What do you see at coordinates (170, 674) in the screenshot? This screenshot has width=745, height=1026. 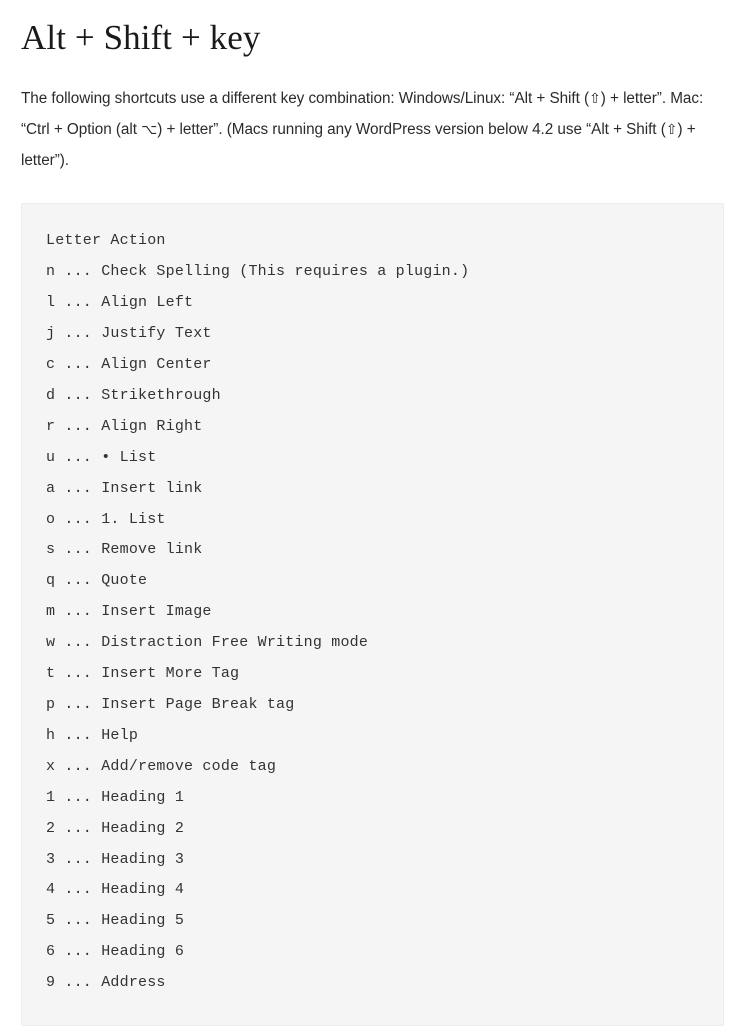 I see `shortcut-action: Insert More Tag` at bounding box center [170, 674].